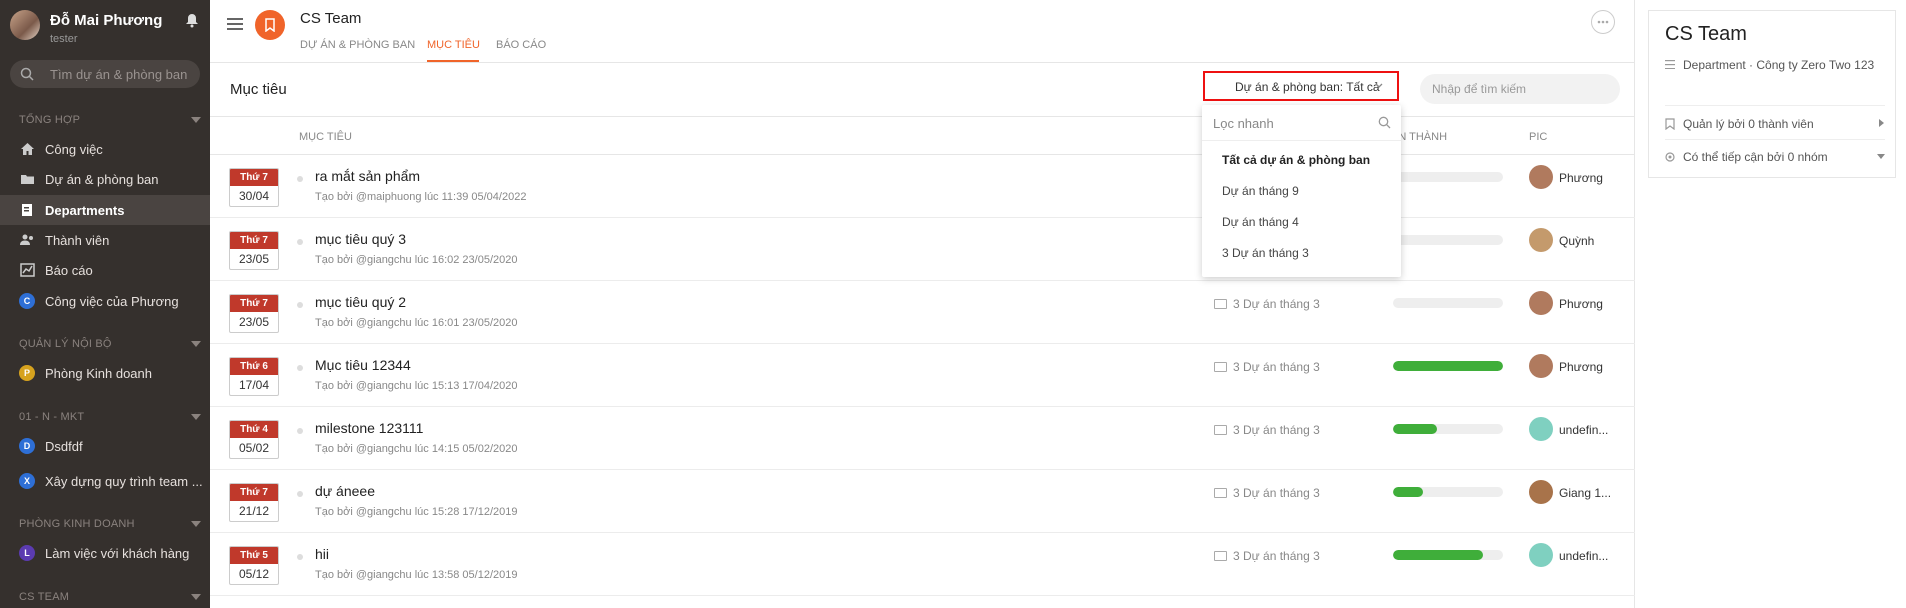 The height and width of the screenshot is (608, 1906). What do you see at coordinates (345, 491) in the screenshot?
I see `goal-title: dự áneee` at bounding box center [345, 491].